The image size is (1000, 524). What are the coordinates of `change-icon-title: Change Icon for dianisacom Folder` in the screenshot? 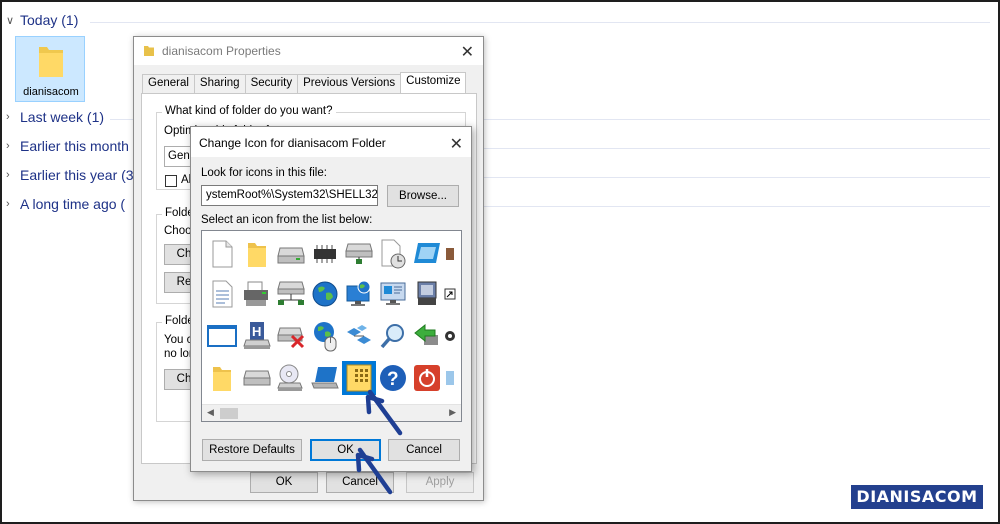 It's located at (292, 143).